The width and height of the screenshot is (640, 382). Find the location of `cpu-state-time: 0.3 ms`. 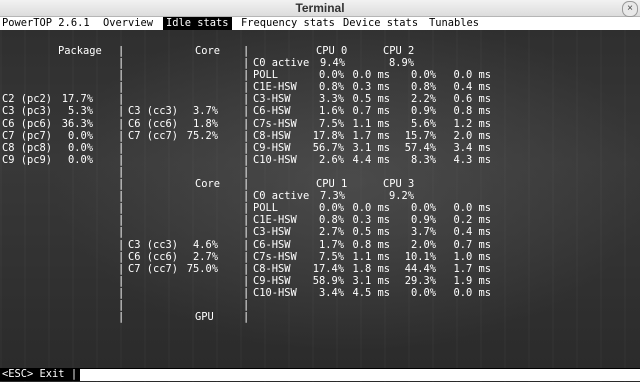

cpu-state-time: 0.3 ms is located at coordinates (371, 220).